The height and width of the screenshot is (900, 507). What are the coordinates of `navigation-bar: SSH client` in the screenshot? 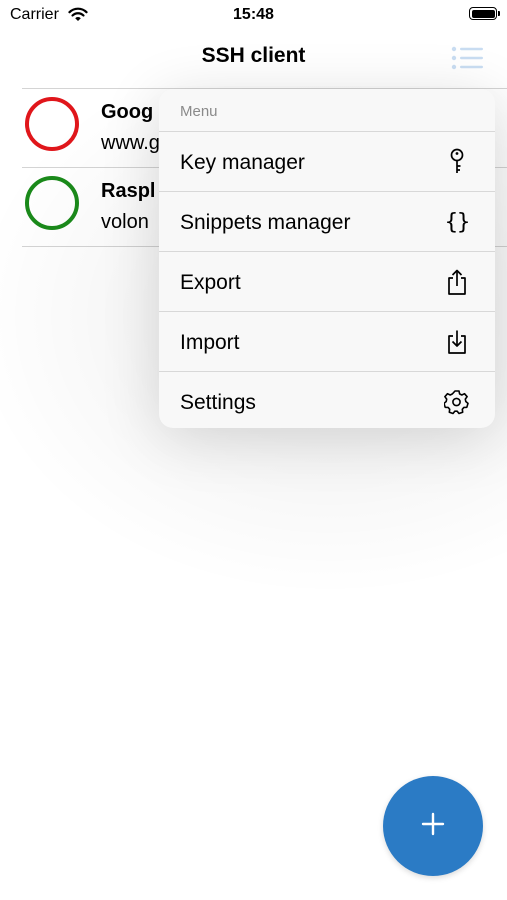 It's located at (253, 58).